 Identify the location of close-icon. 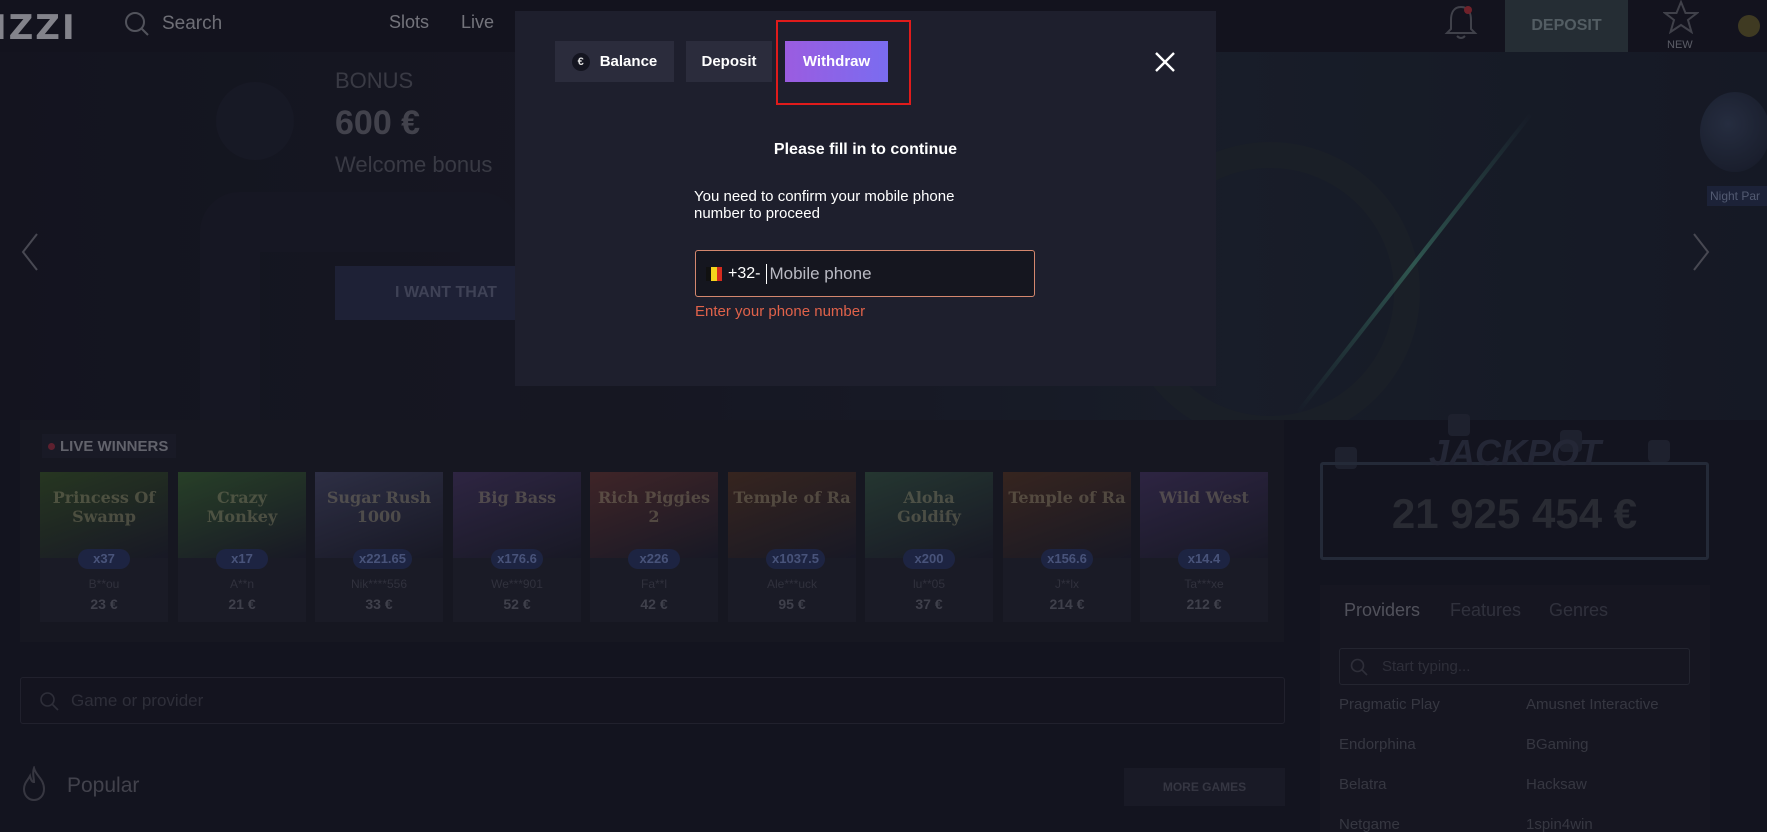
(1165, 62).